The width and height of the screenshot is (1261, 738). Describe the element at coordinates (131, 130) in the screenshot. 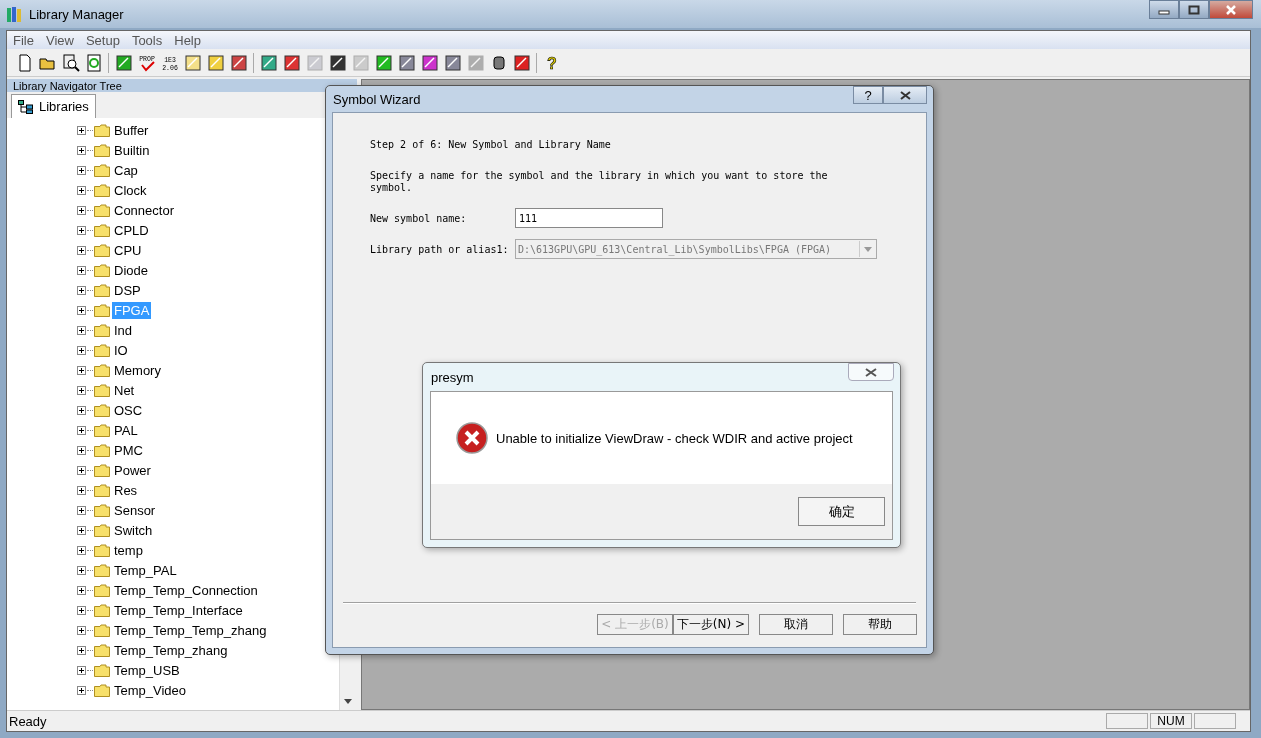

I see `tree-item: Buffer` at that location.